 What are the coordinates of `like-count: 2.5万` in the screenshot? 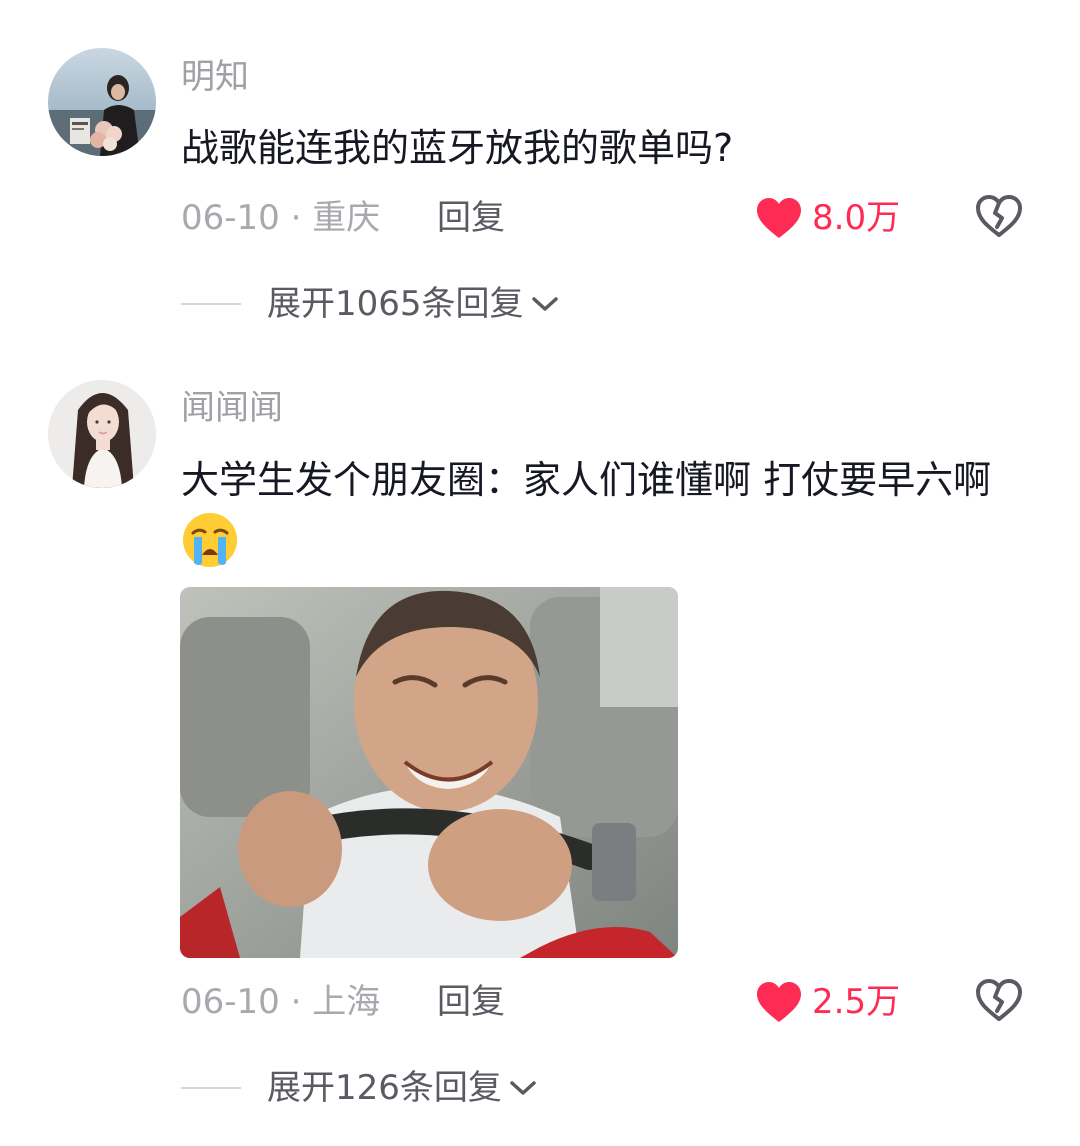 It's located at (856, 1002).